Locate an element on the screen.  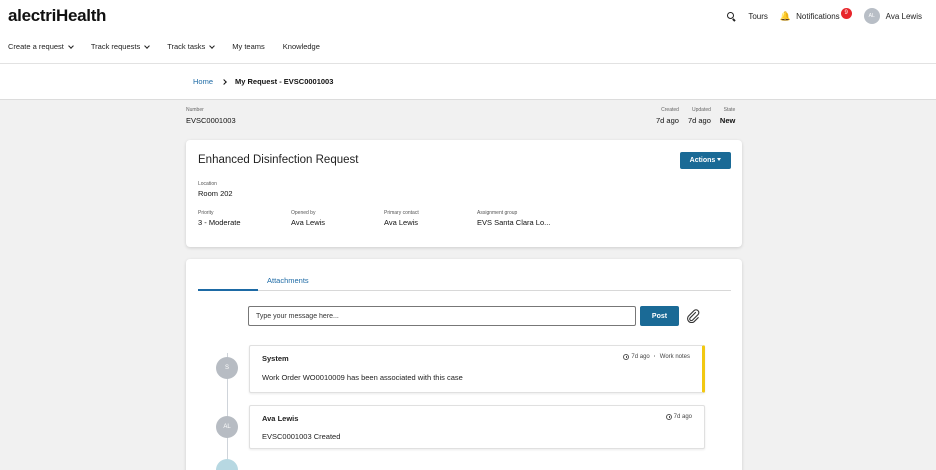
nav-track-tasks: Track tasks is located at coordinates (191, 46).